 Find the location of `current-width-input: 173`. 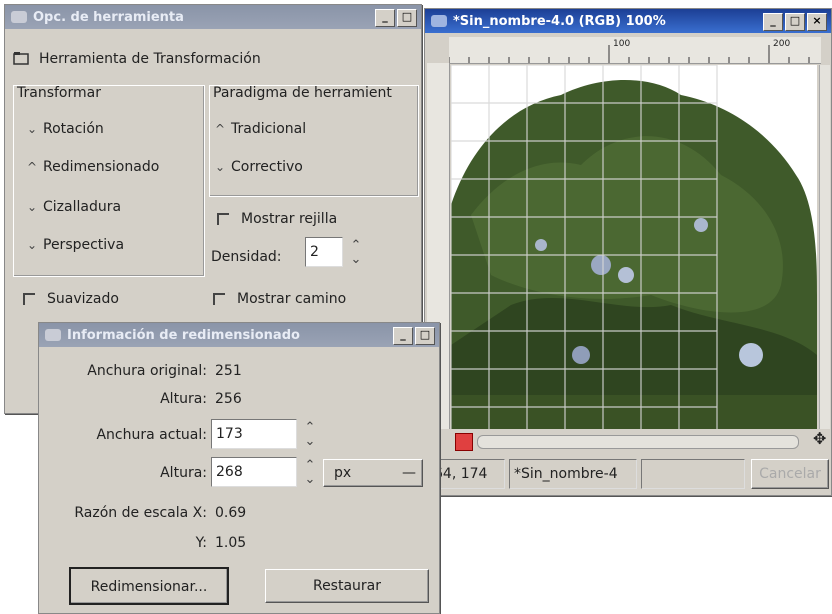

current-width-input: 173 is located at coordinates (254, 434).